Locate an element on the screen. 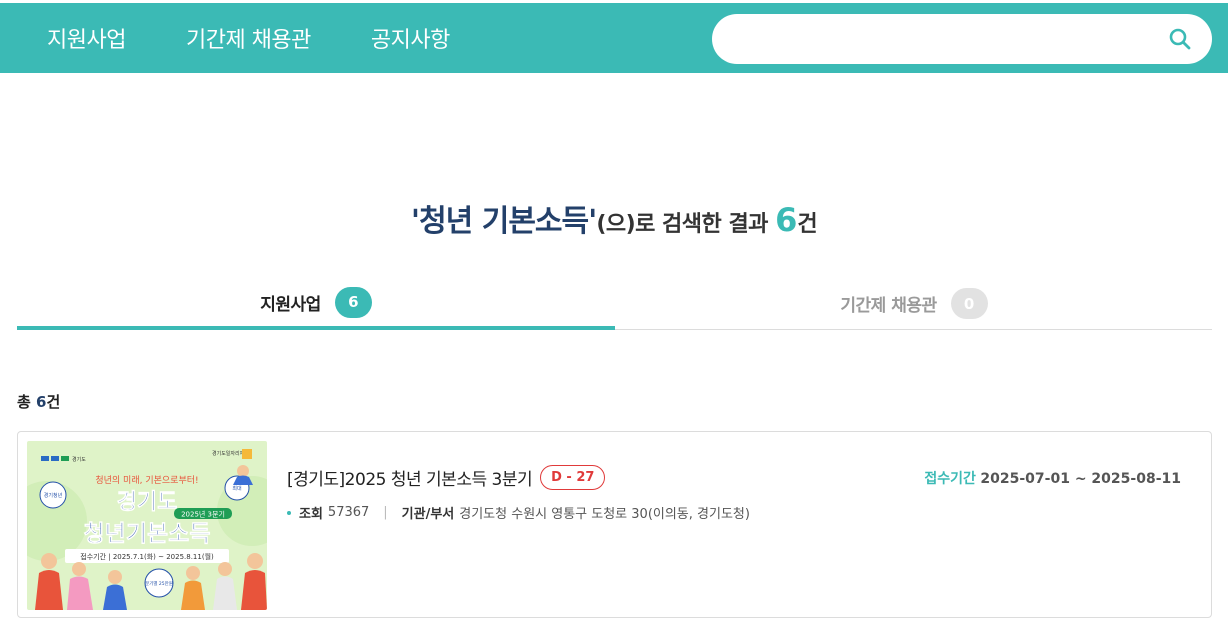 This screenshot has height=625, width=1228. result-tabs: 지원사업 6 기간제 채용관 0 is located at coordinates (614, 304).